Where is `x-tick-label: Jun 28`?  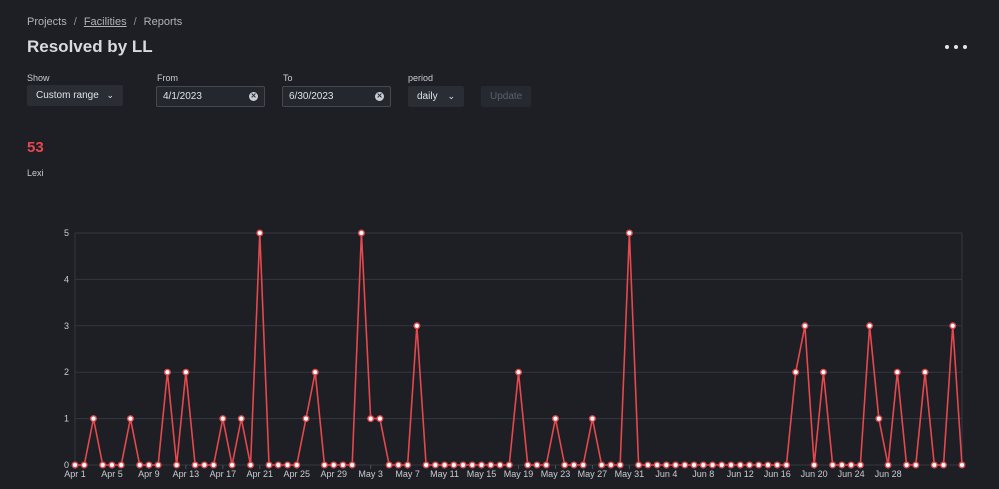 x-tick-label: Jun 28 is located at coordinates (888, 474).